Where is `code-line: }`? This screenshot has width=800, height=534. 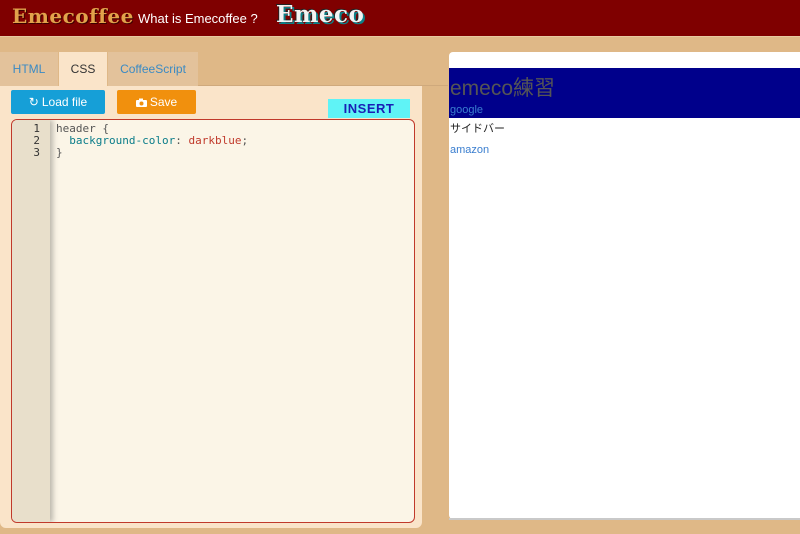
code-line: } is located at coordinates (59, 152).